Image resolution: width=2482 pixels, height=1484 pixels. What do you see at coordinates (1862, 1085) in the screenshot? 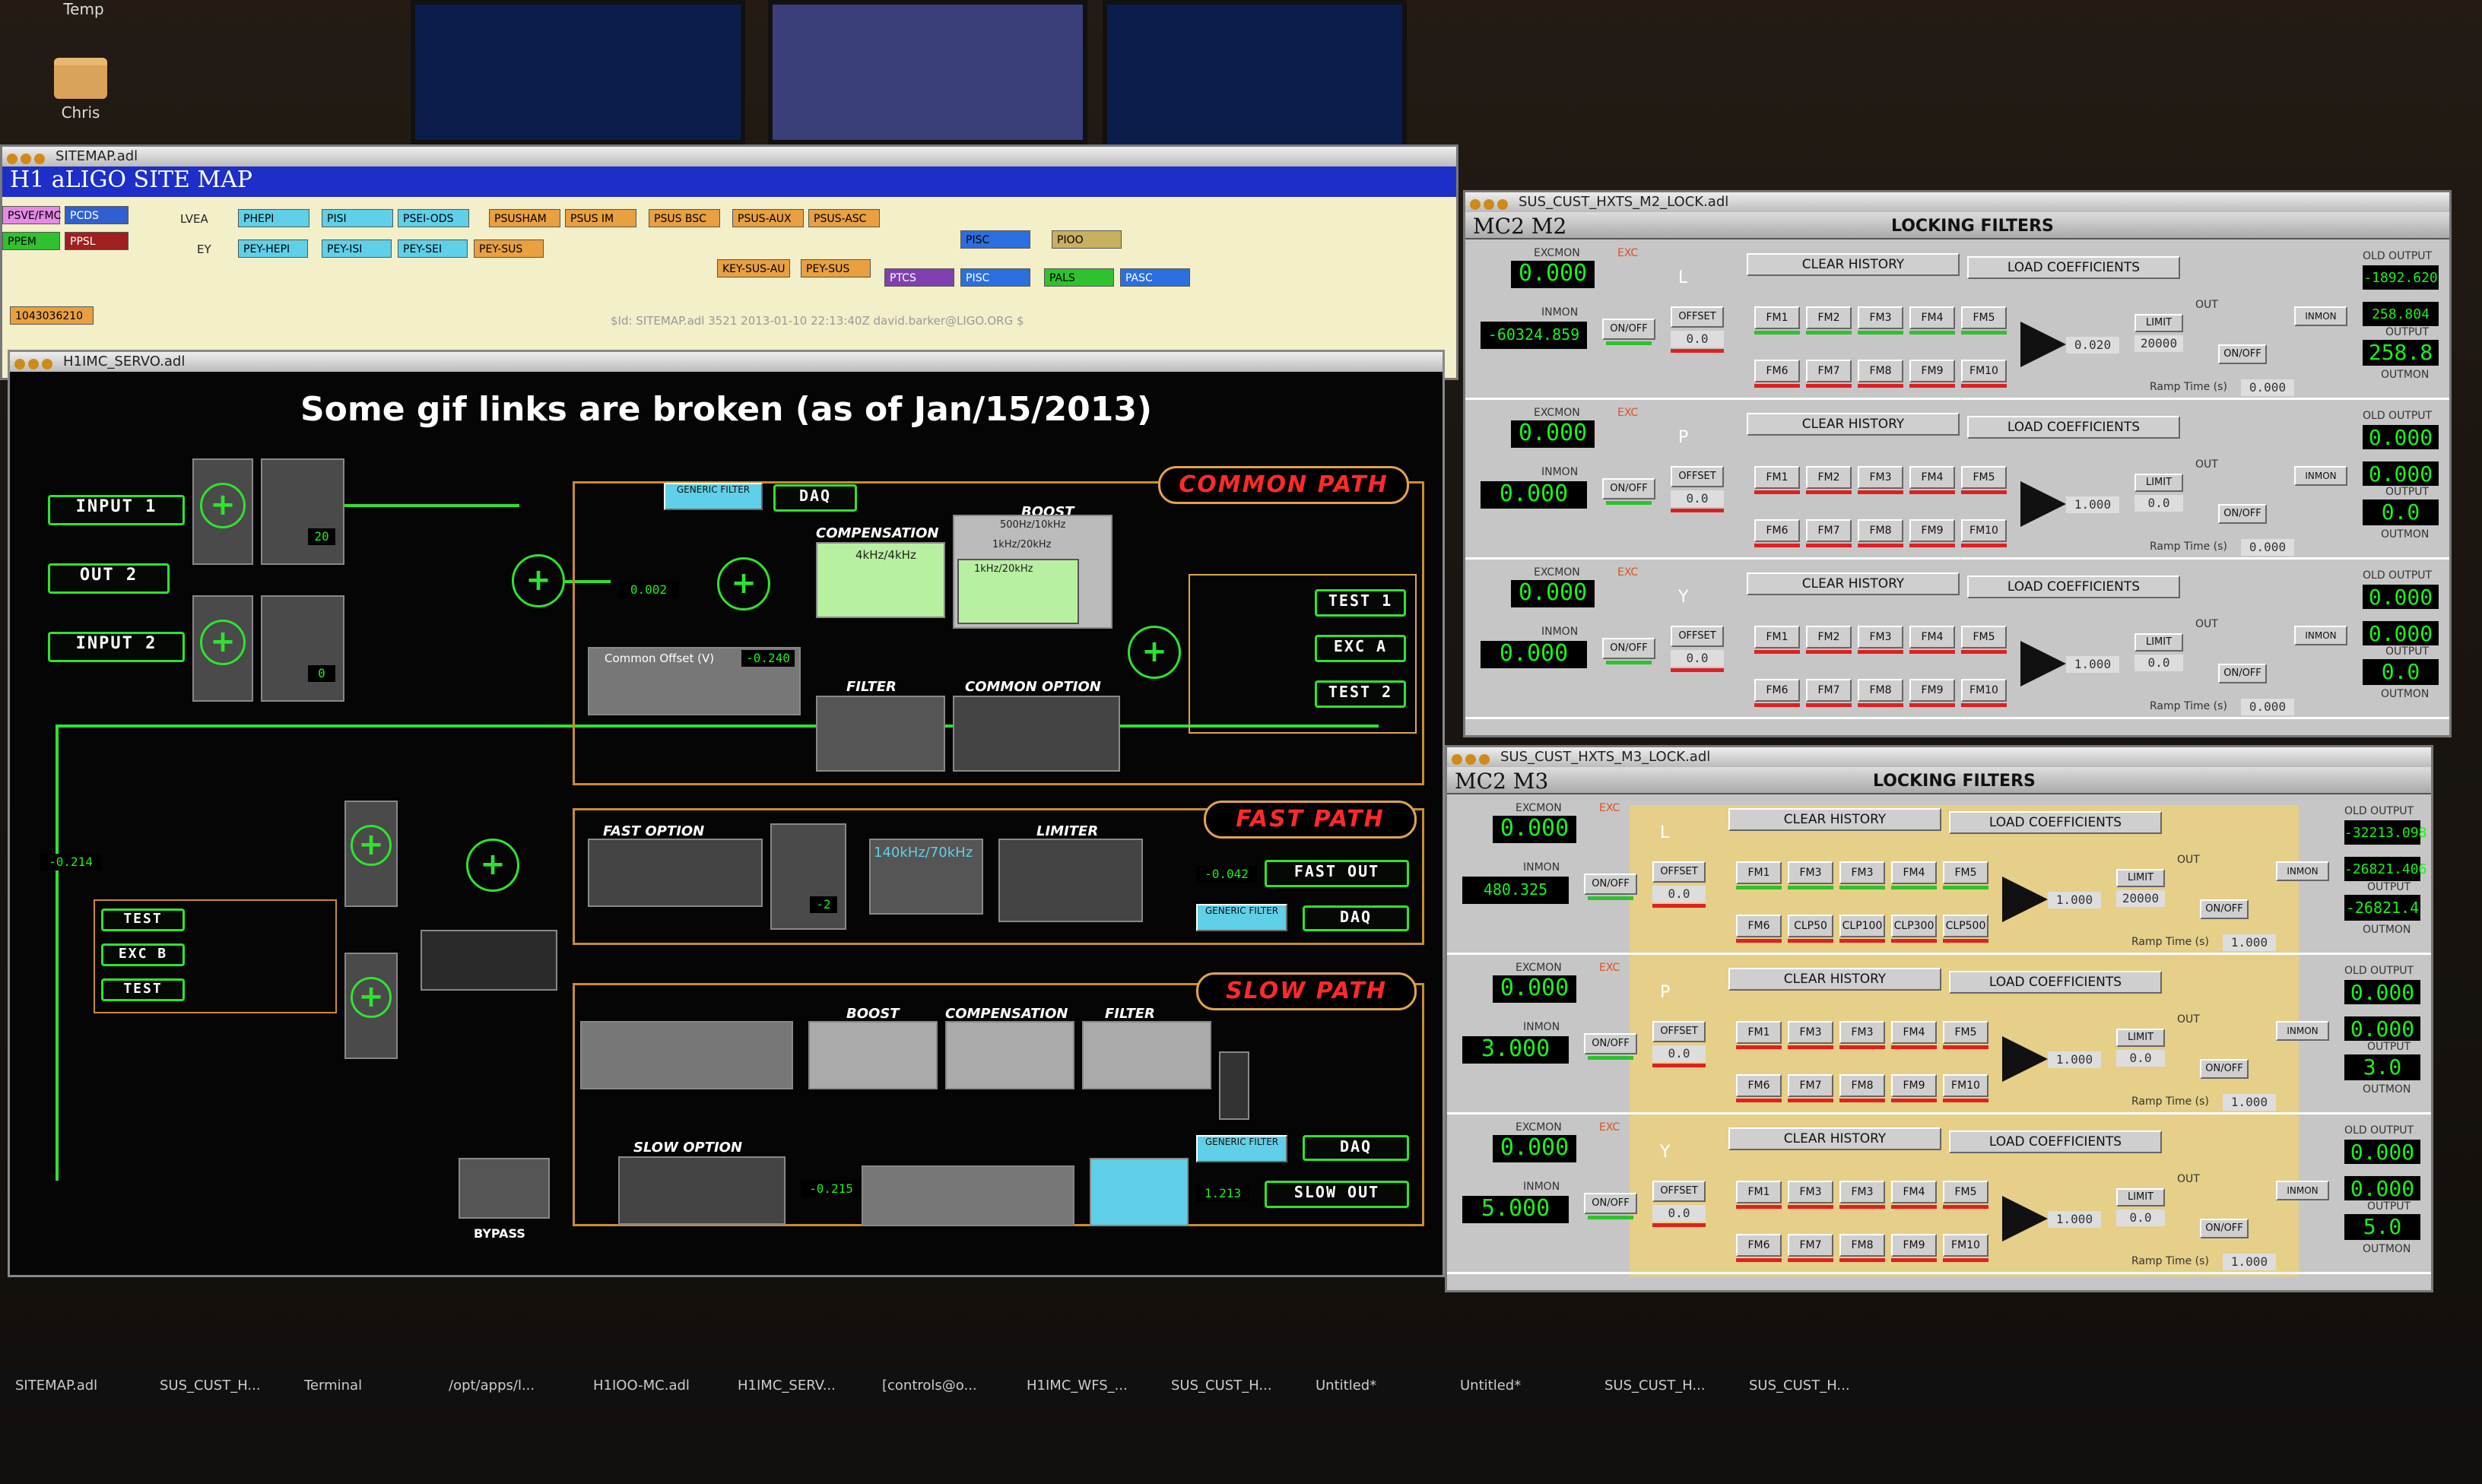
I see `m3-fm-fm8-button: FM8` at bounding box center [1862, 1085].